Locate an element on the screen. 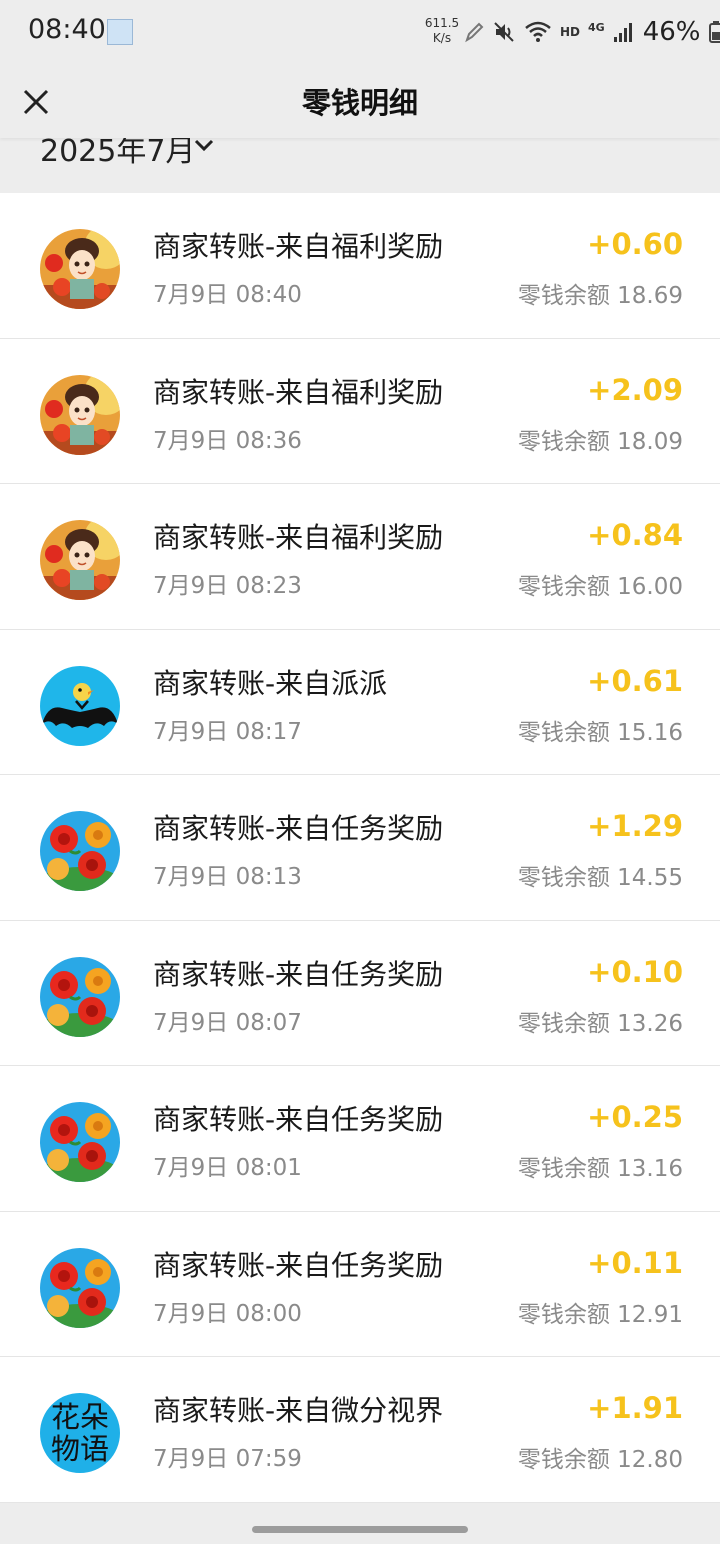 The height and width of the screenshot is (1544, 720). transaction-time: 7月9日 08:36 is located at coordinates (227, 440).